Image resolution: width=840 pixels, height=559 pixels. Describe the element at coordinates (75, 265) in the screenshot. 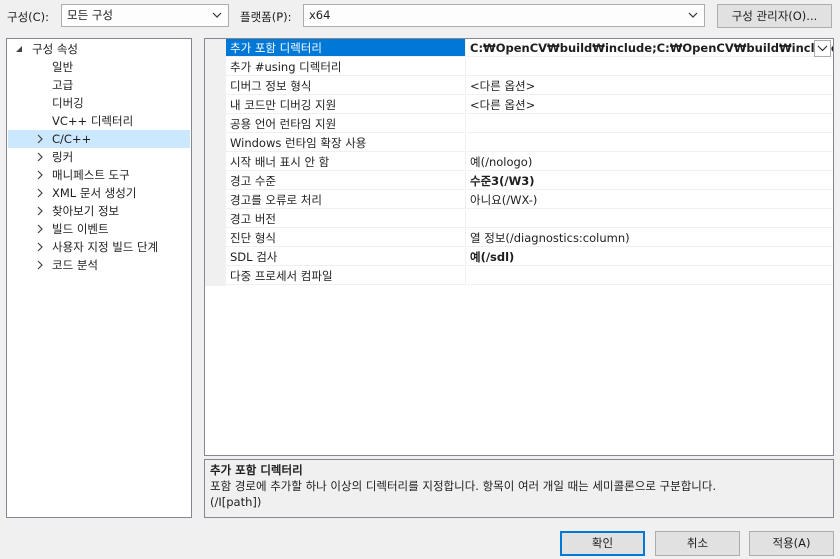

I see `tree-item-label: 코드 분석` at that location.